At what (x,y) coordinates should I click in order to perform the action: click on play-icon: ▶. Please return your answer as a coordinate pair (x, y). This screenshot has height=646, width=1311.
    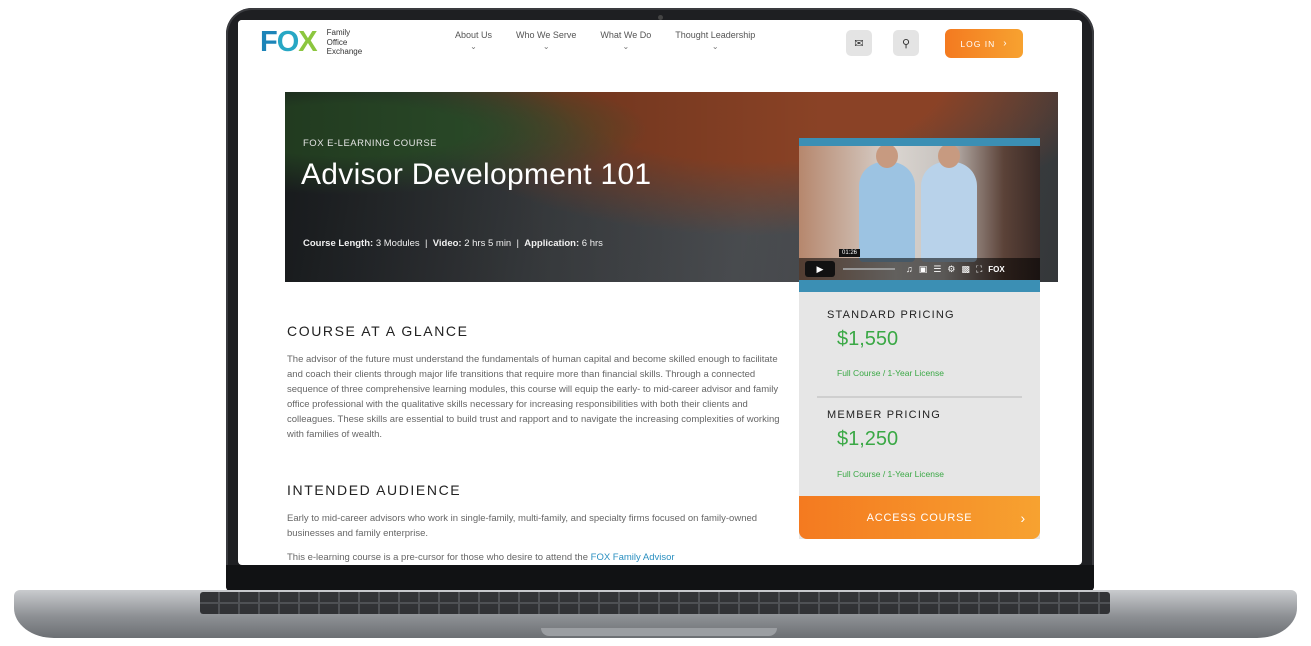
    Looking at the image, I should click on (820, 268).